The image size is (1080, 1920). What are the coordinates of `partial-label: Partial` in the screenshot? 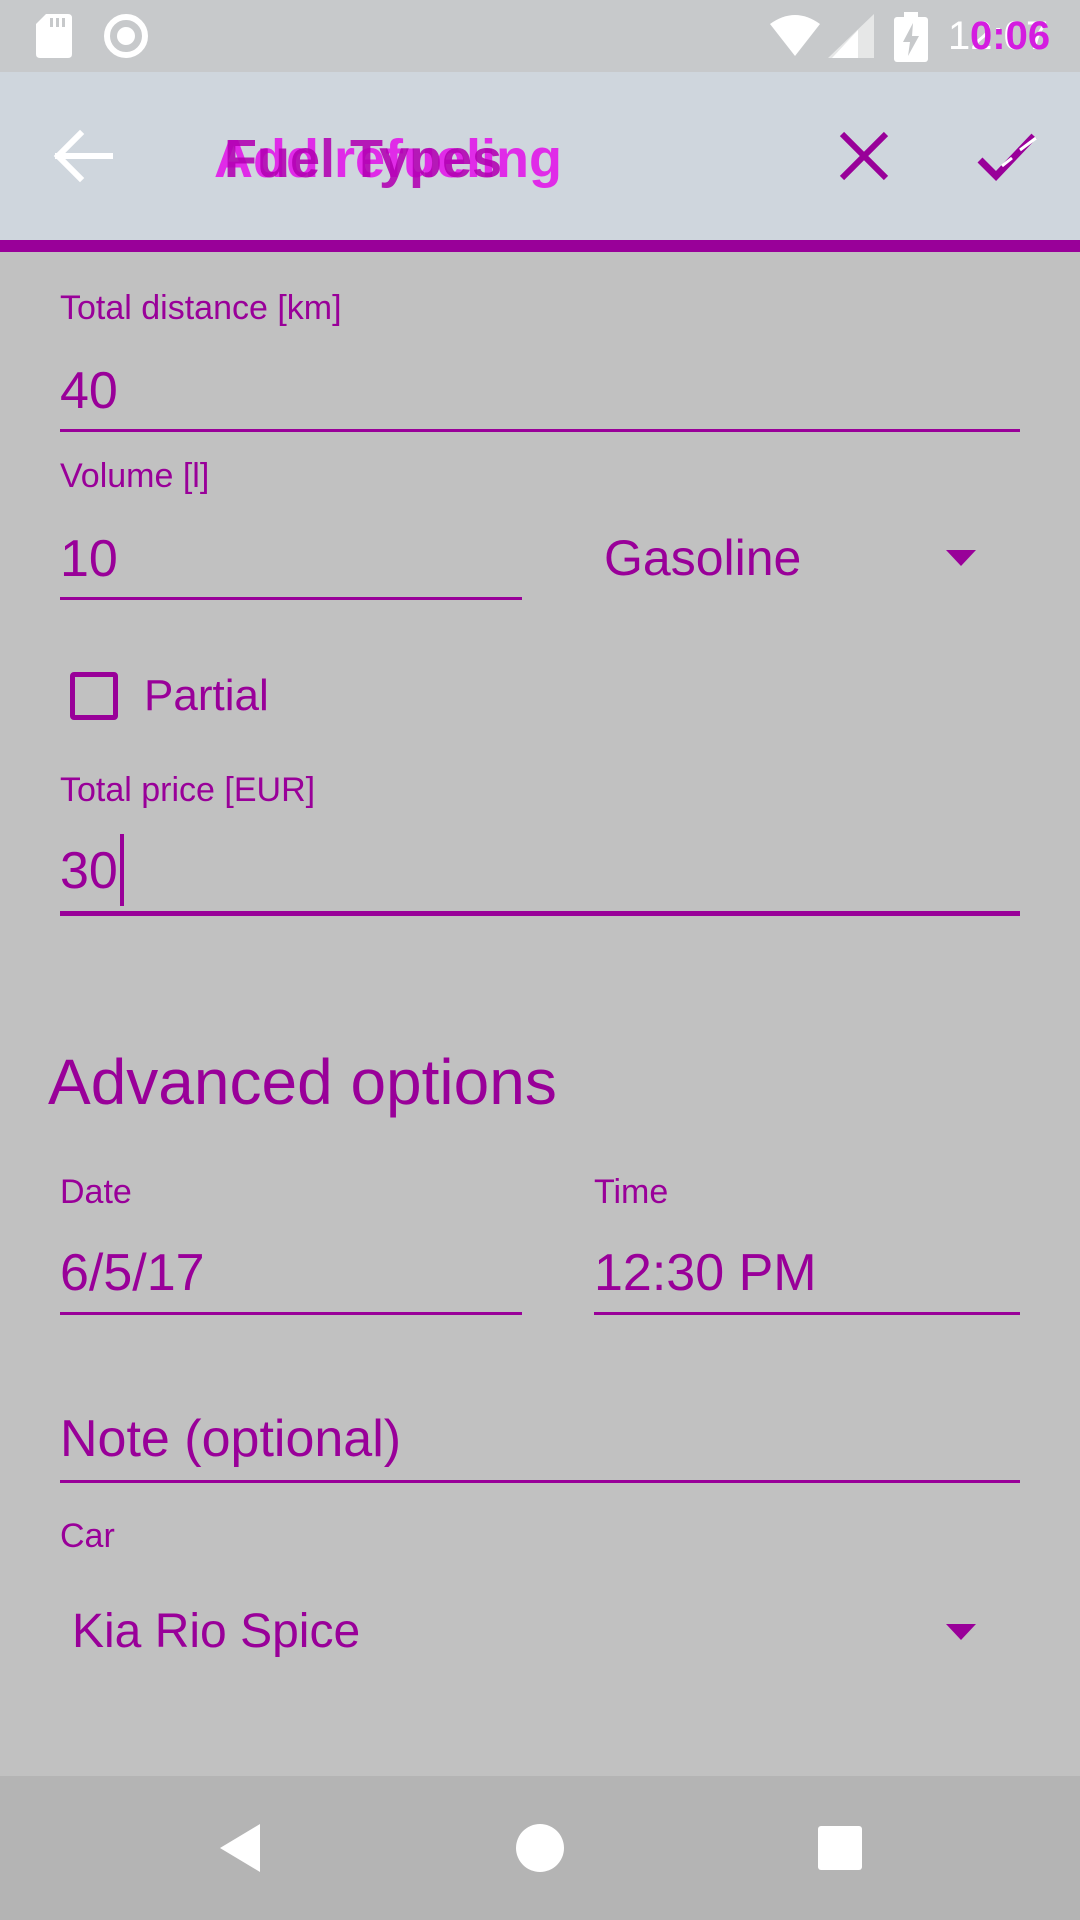 It's located at (206, 696).